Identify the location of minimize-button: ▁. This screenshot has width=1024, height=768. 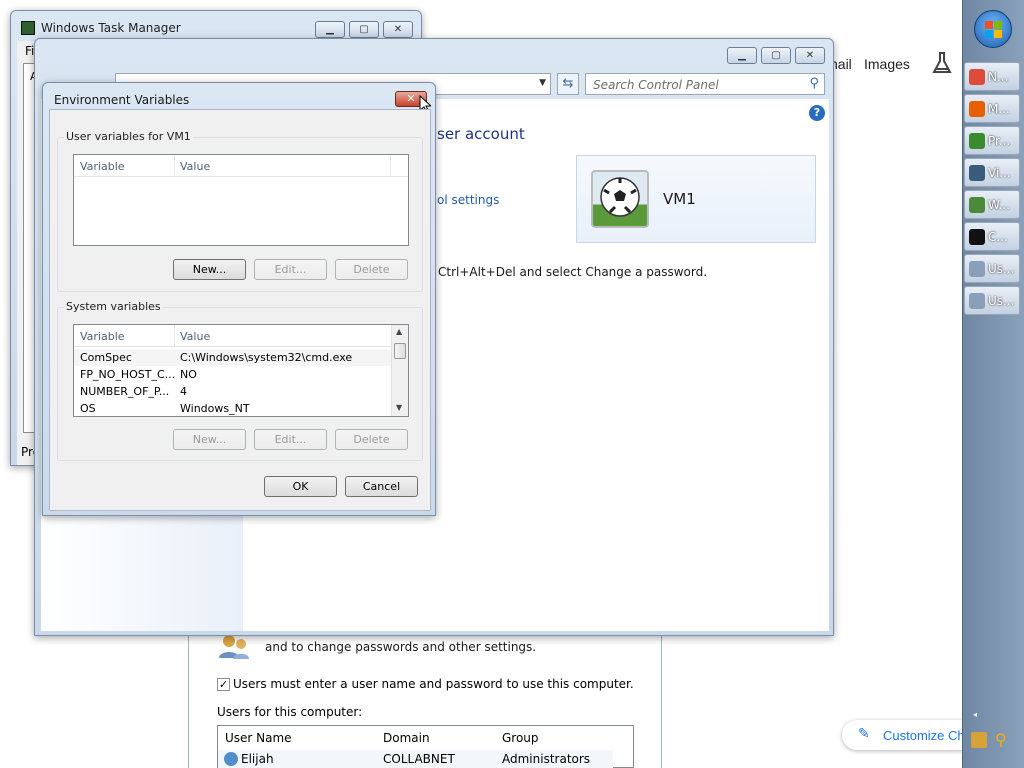
(330, 29).